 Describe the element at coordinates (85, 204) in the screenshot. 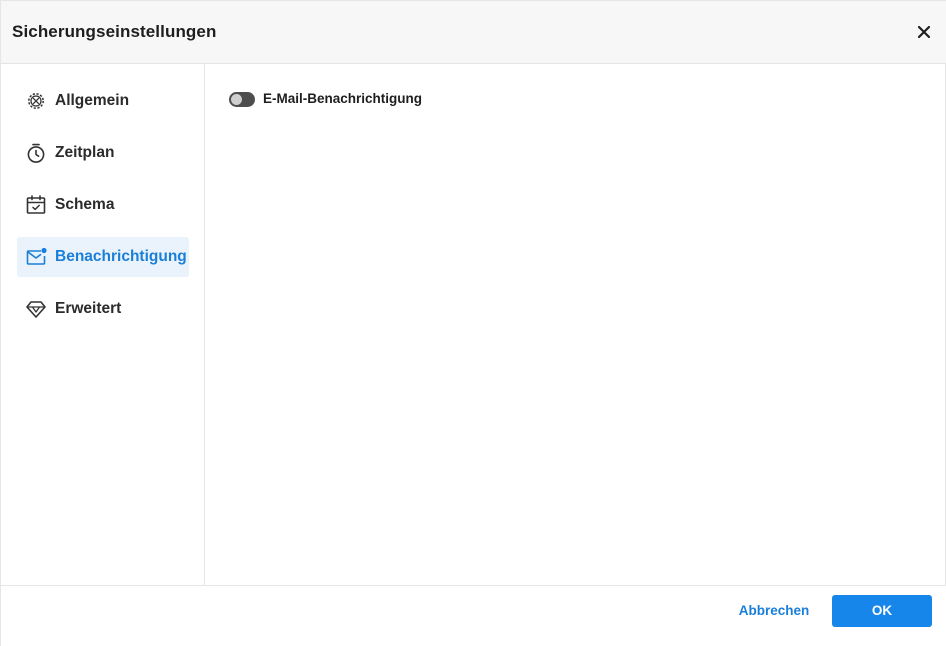

I see `sidebar-item-label: Schema` at that location.